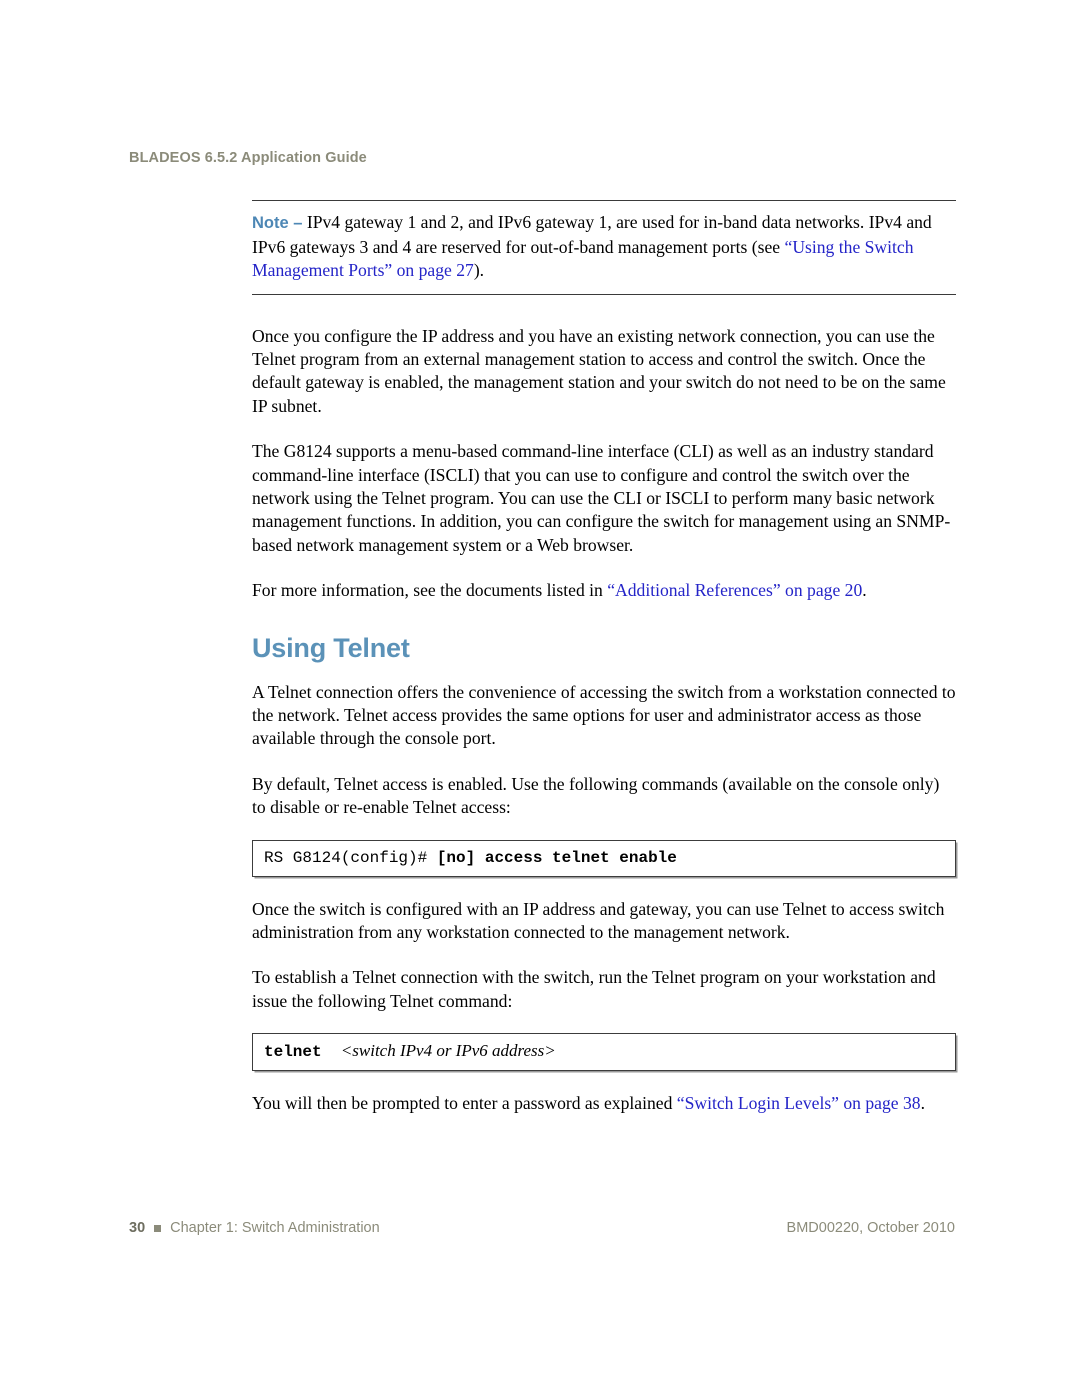 The image size is (1080, 1397). Describe the element at coordinates (293, 1052) in the screenshot. I see `telnet-command-keyword: telnet` at that location.